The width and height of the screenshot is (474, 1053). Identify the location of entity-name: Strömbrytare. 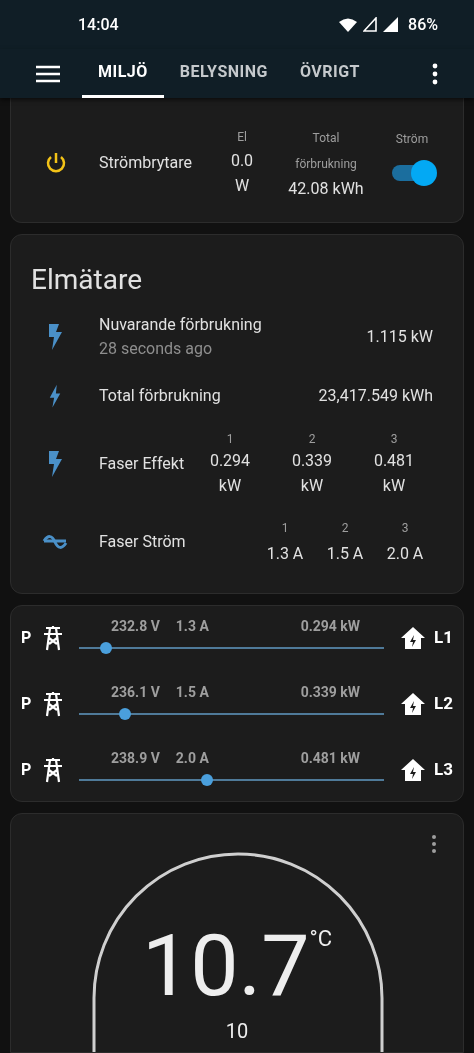
(146, 163).